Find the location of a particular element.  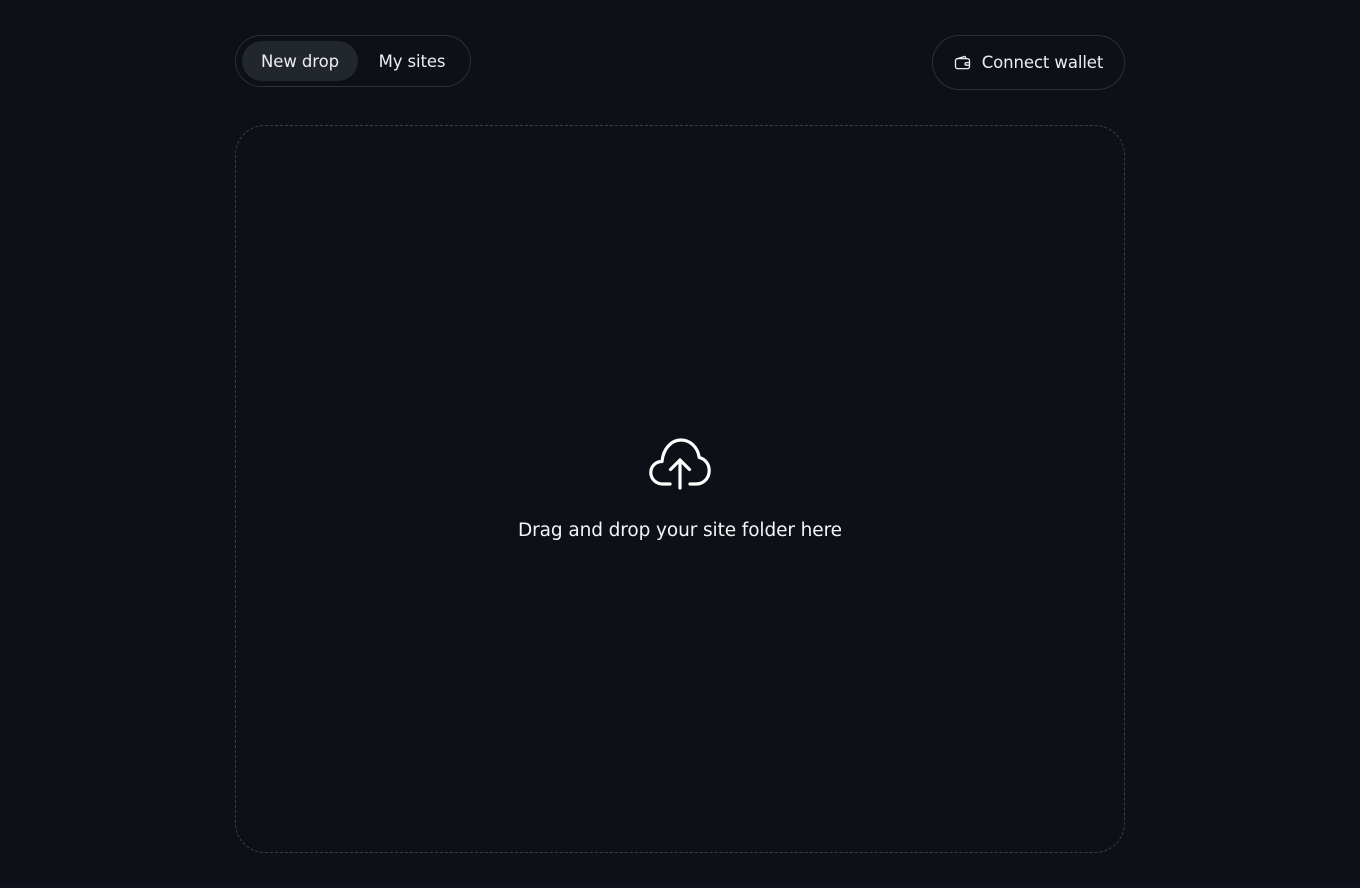

connect-wallet-button: Connect wallet is located at coordinates (1028, 62).